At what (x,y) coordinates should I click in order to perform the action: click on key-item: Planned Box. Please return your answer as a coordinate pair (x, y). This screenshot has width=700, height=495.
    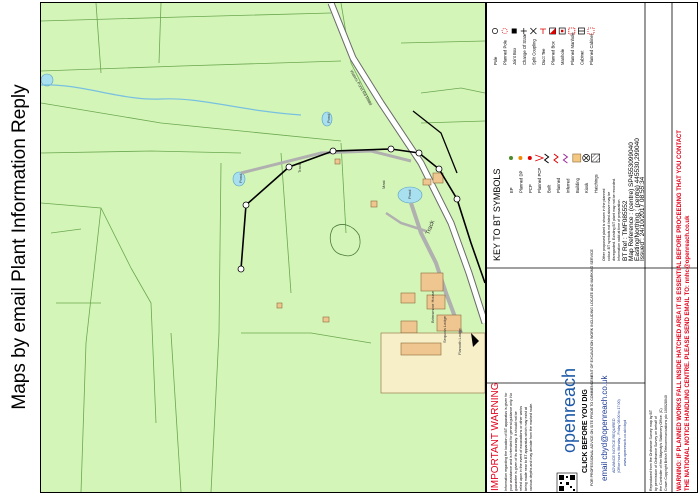
    Looking at the image, I should click on (552, 46).